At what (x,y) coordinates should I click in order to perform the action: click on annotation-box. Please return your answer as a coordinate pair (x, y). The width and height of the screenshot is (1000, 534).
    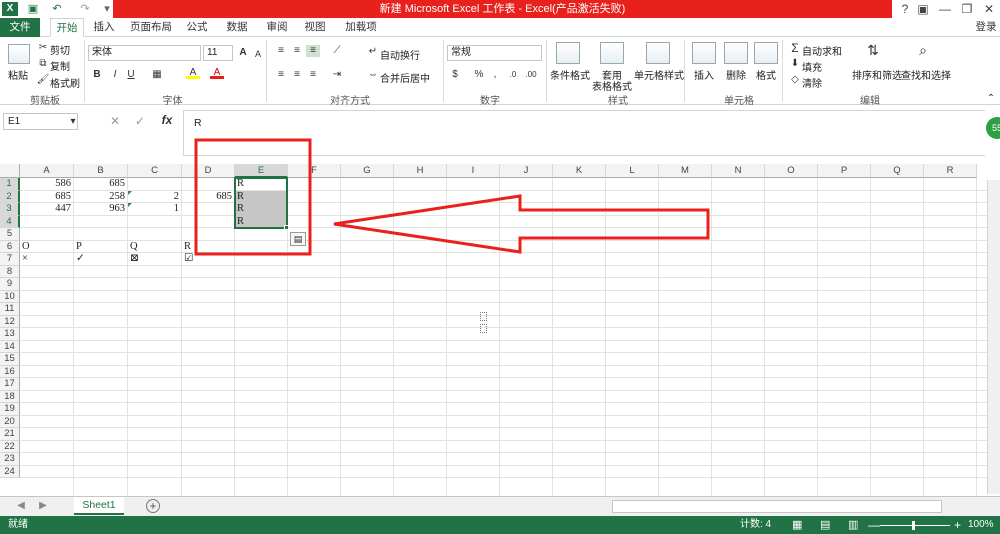
    Looking at the image, I should click on (253, 197).